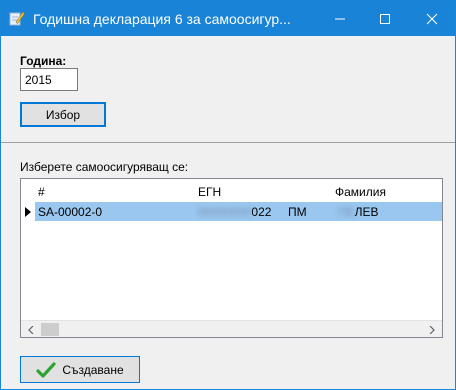 The width and height of the screenshot is (456, 390). I want to click on column-header-surname: Фамилия, so click(360, 192).